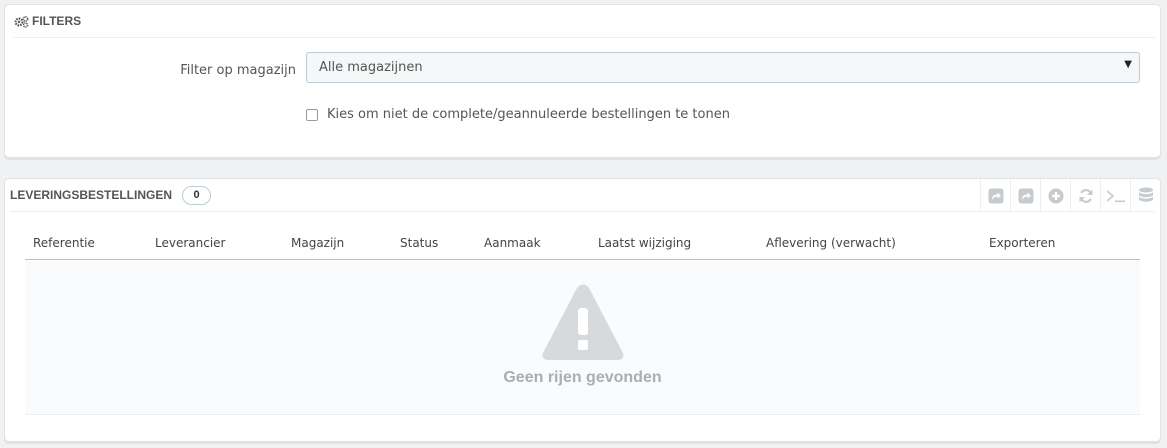  Describe the element at coordinates (512, 243) in the screenshot. I see `column-aanmaak: Aanmaak` at that location.